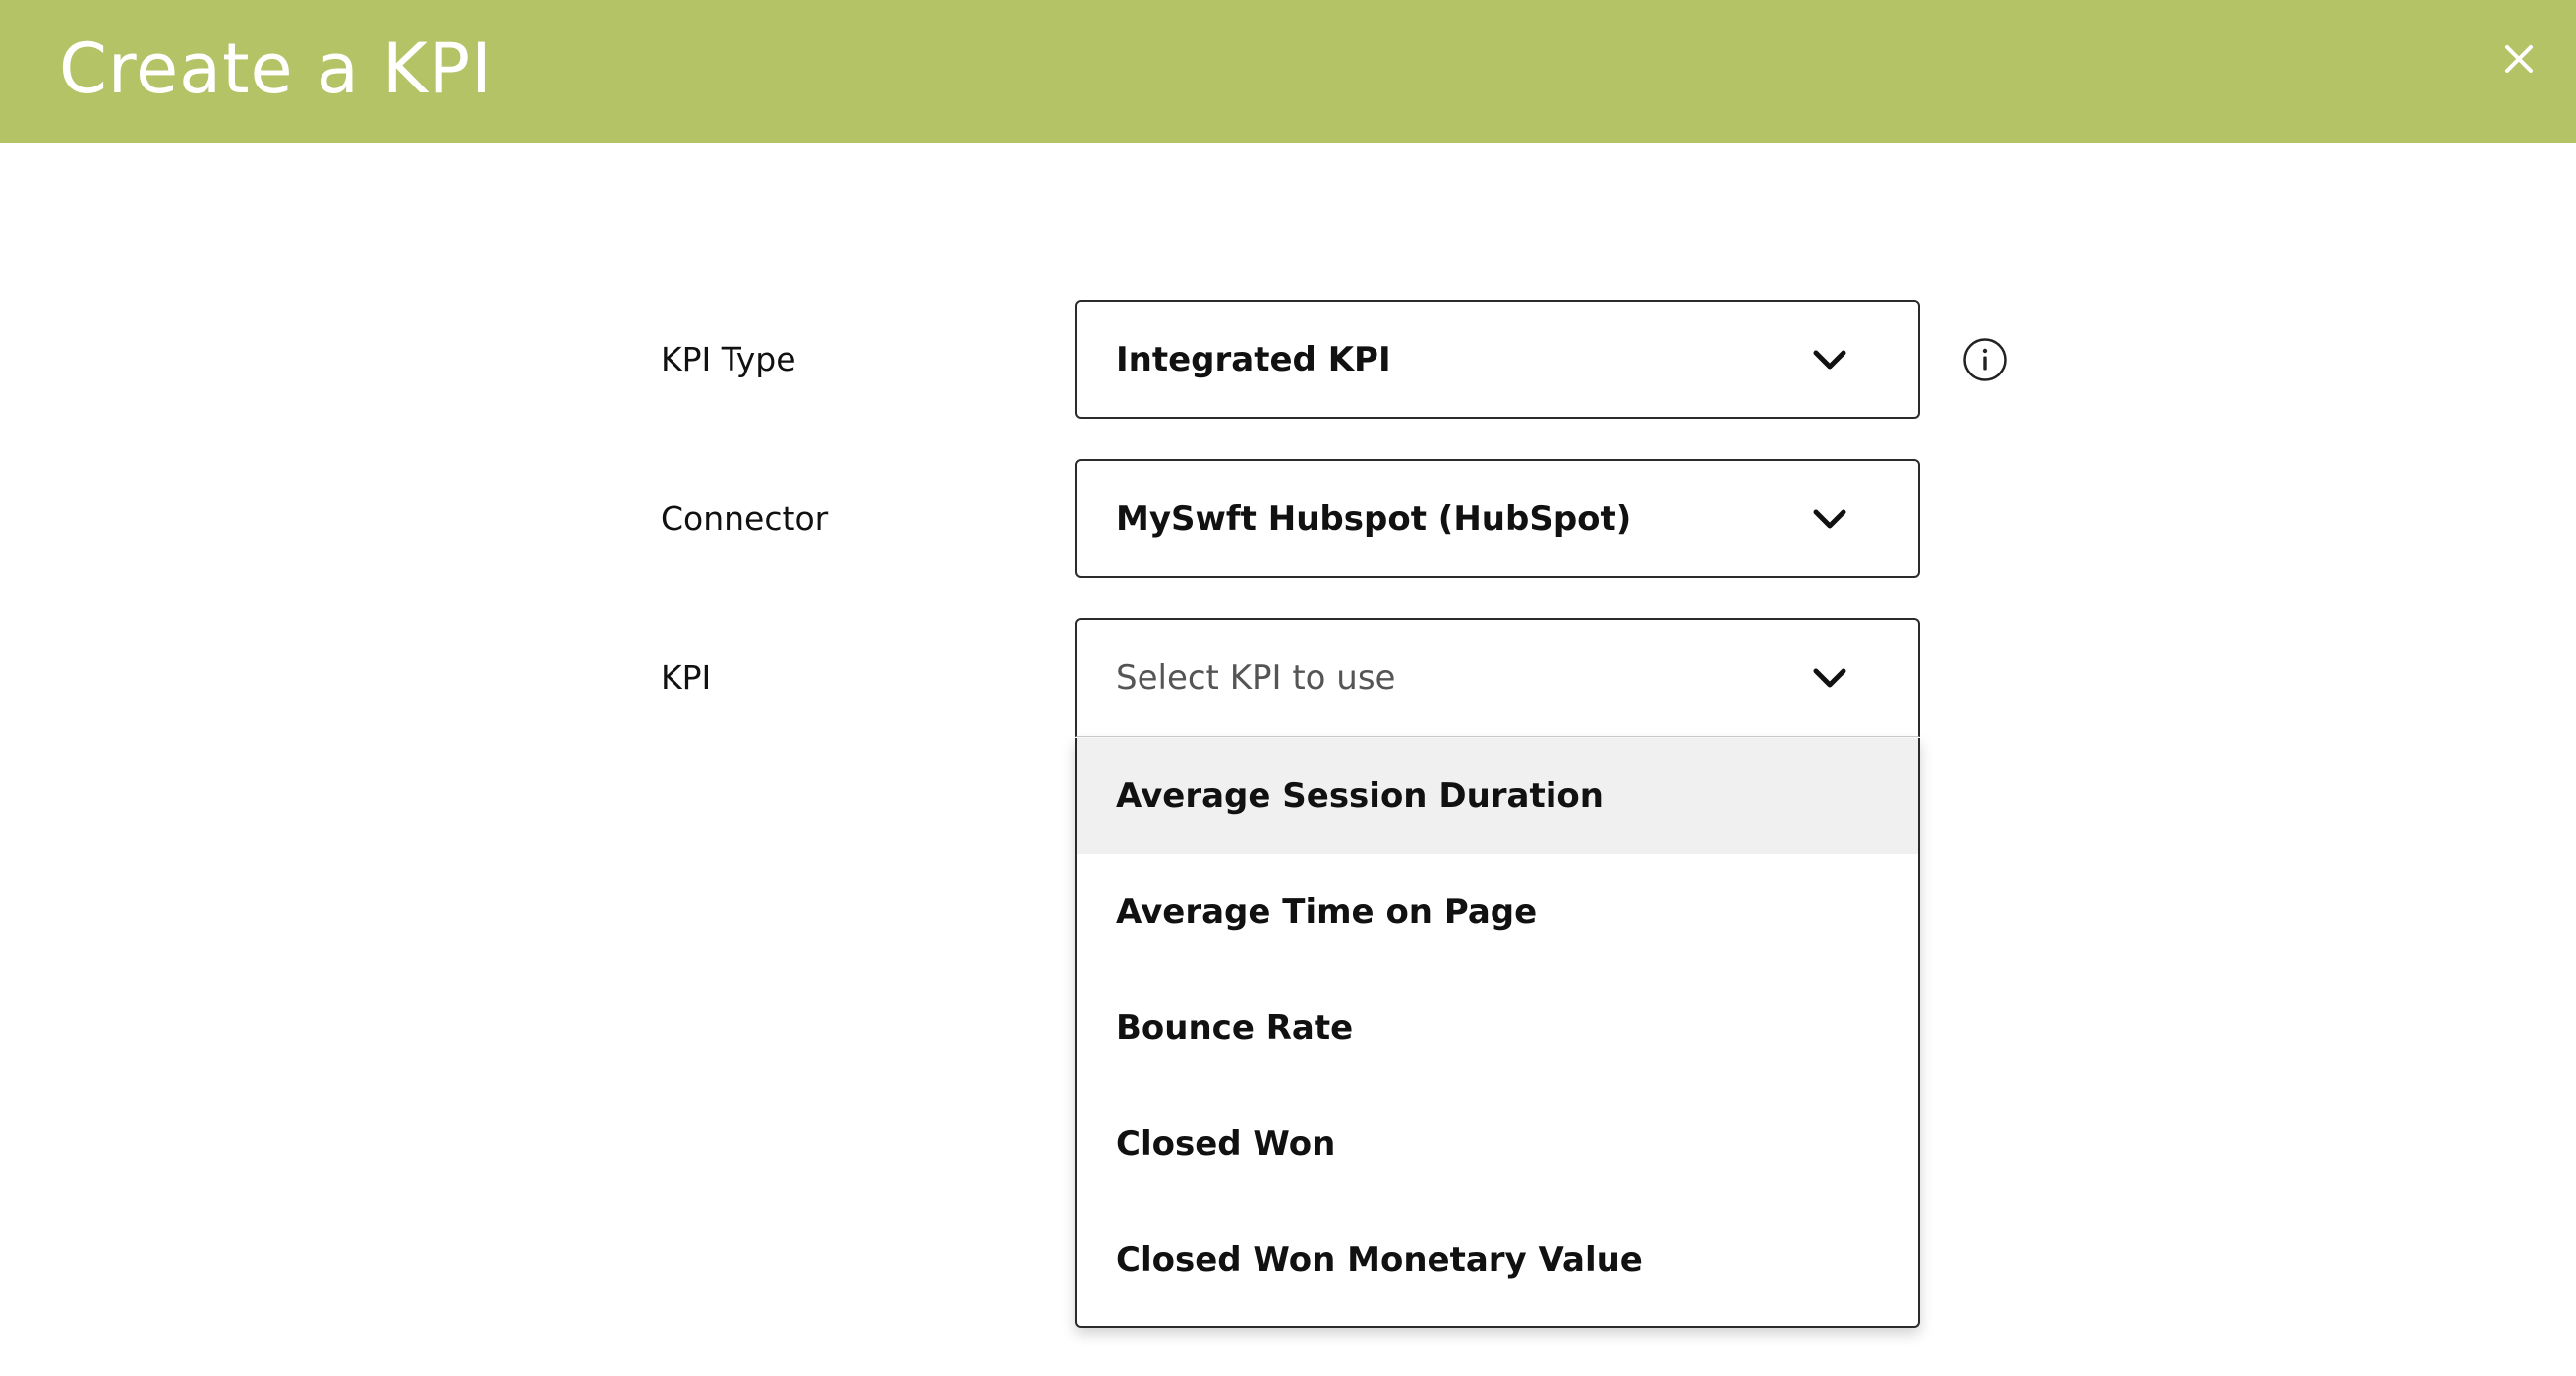  What do you see at coordinates (745, 518) in the screenshot?
I see `connector-label: Connector` at bounding box center [745, 518].